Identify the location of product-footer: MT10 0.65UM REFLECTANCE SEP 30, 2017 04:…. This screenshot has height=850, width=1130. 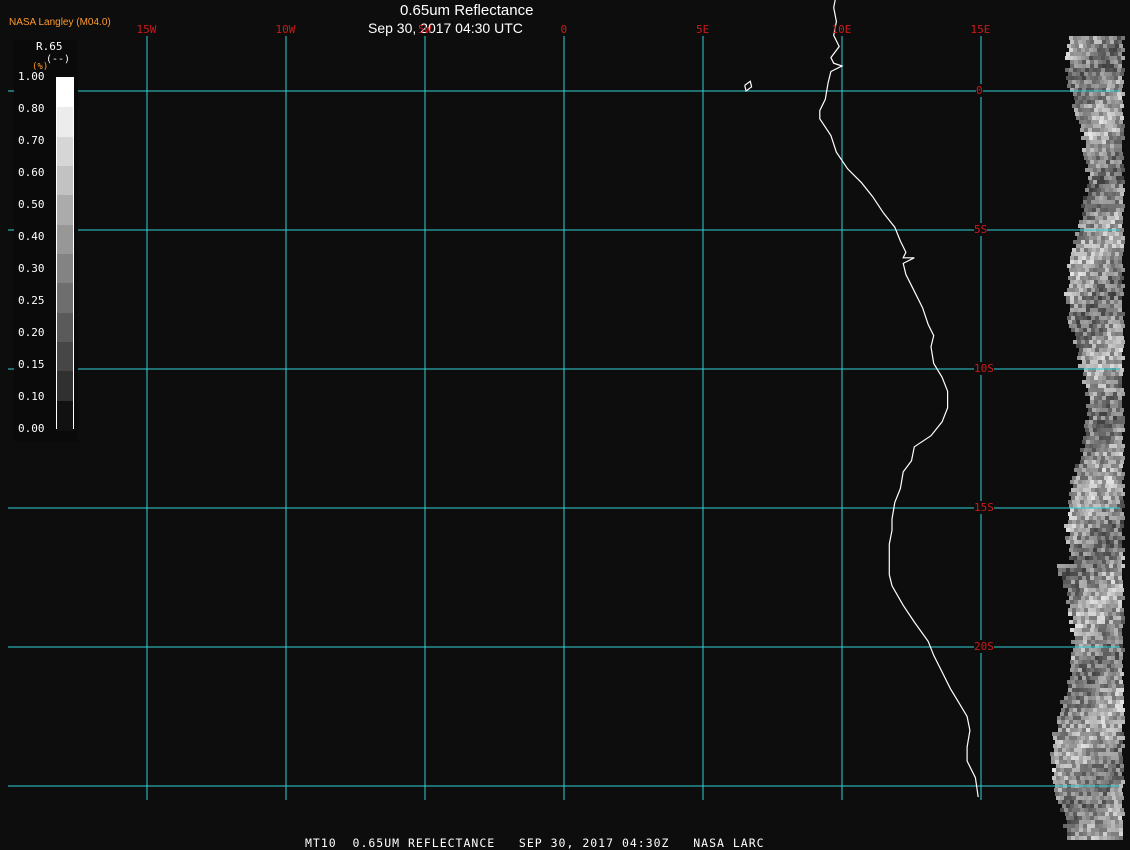
(535, 843).